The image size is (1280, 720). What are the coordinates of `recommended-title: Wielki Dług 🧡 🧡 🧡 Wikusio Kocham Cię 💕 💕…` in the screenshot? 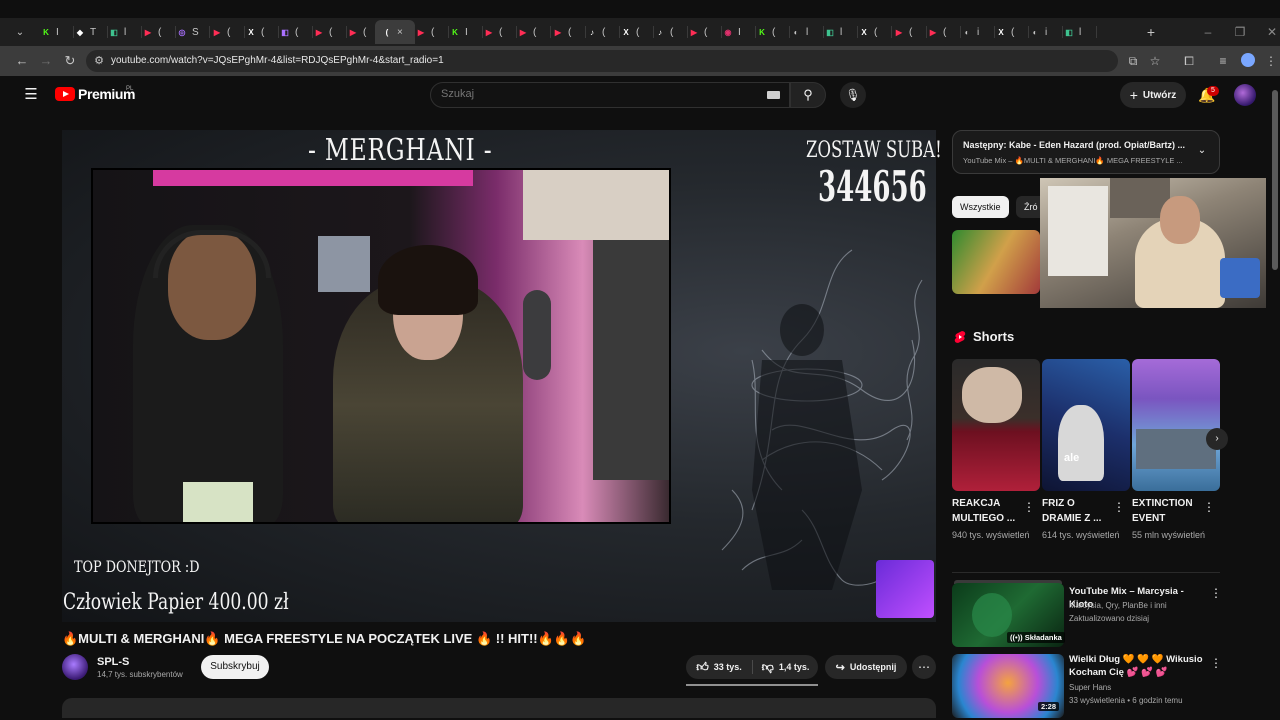 It's located at (1139, 666).